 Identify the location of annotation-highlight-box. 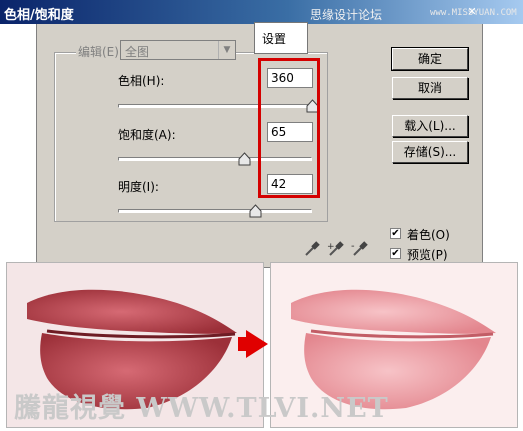
(289, 128).